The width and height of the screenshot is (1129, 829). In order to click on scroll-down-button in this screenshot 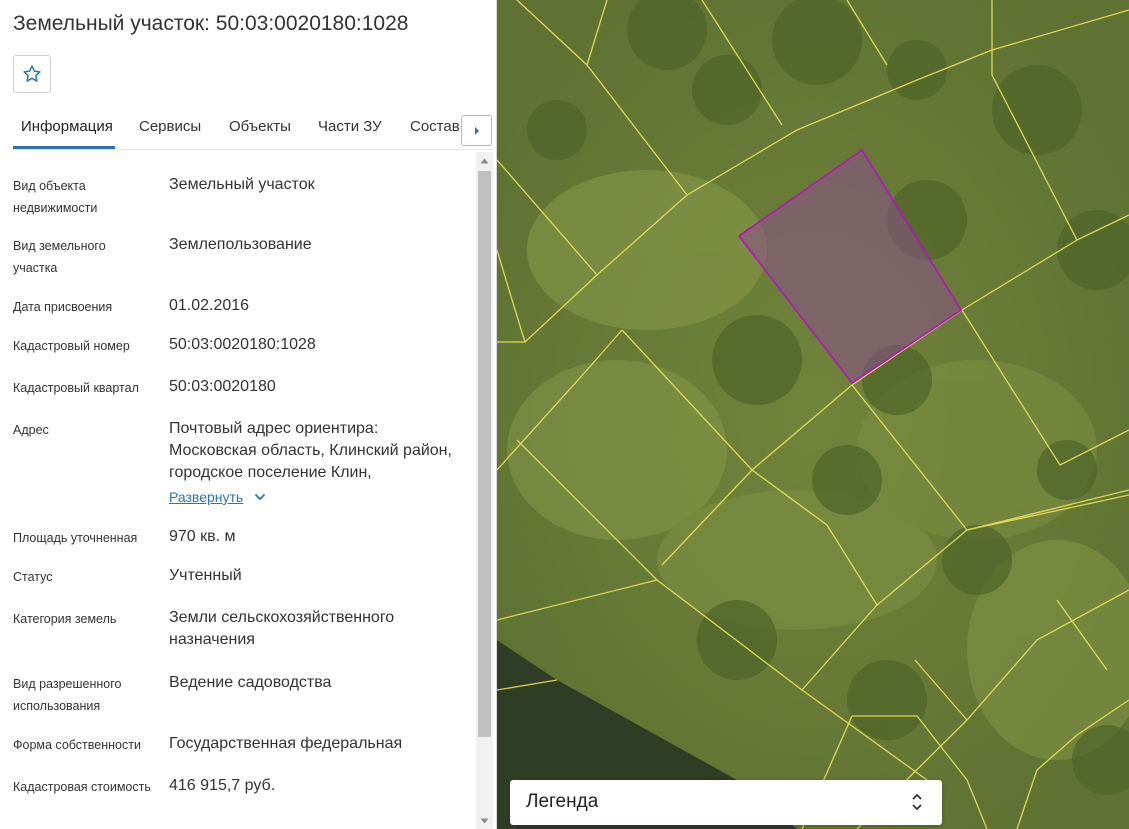, I will do `click(484, 820)`.